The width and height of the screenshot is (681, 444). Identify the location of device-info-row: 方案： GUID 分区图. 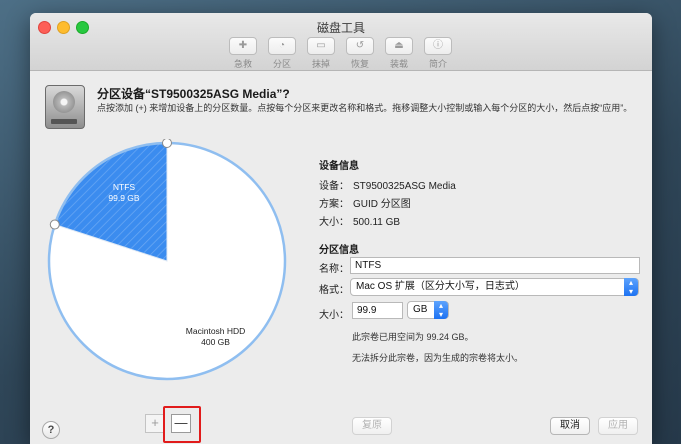
(365, 202).